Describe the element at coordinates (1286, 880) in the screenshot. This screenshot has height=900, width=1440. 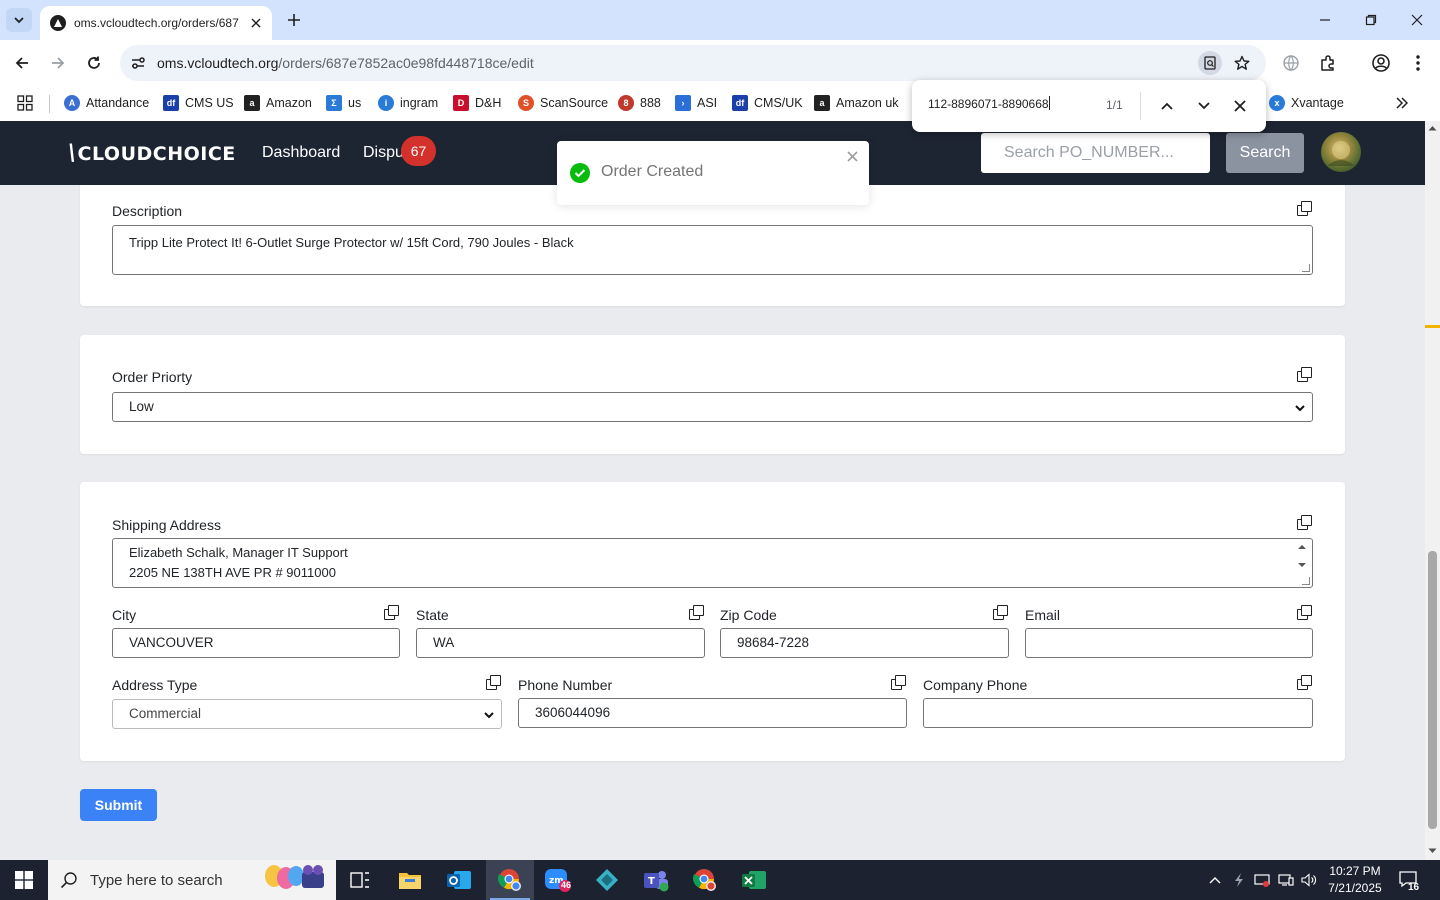
I see `network-icon` at that location.